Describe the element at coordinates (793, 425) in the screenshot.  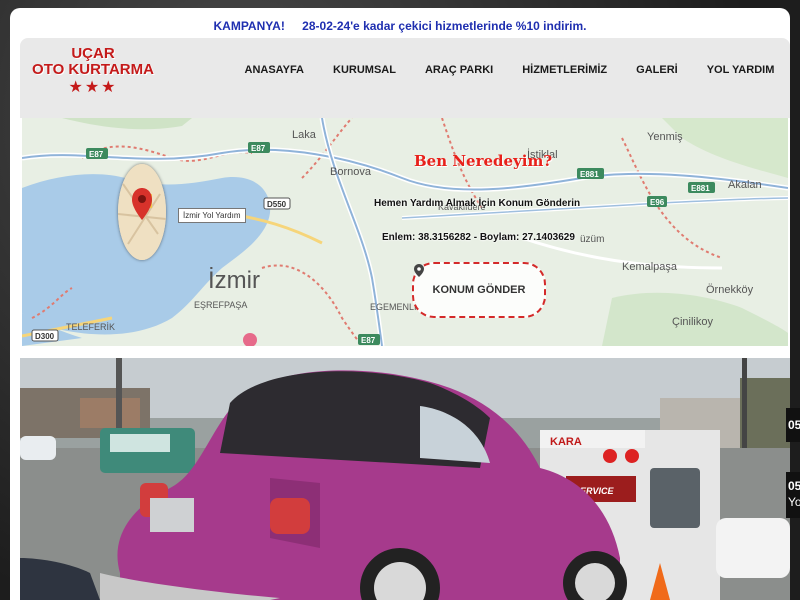
I see `side-phone-tag-1: 05` at that location.